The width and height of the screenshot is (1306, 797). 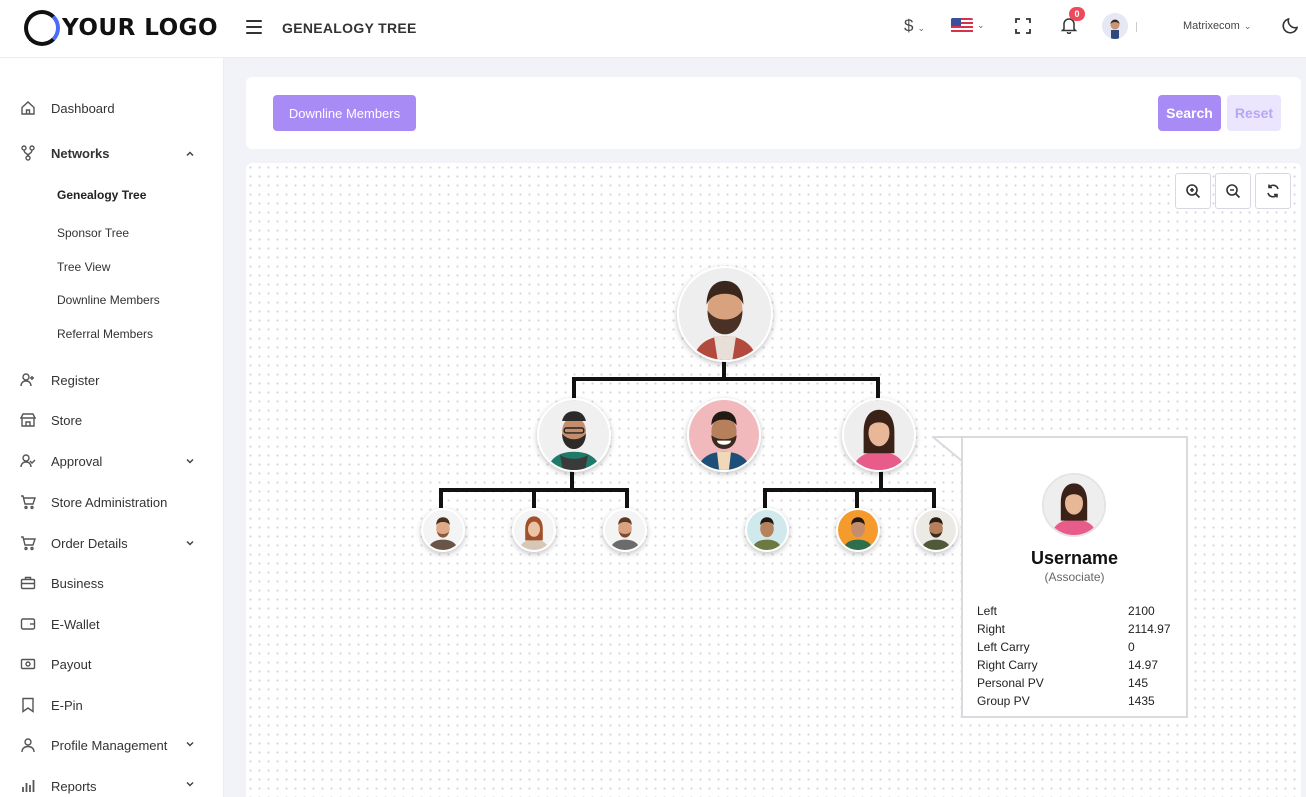 I want to click on sidebar-item-label: Register, so click(x=75, y=380).